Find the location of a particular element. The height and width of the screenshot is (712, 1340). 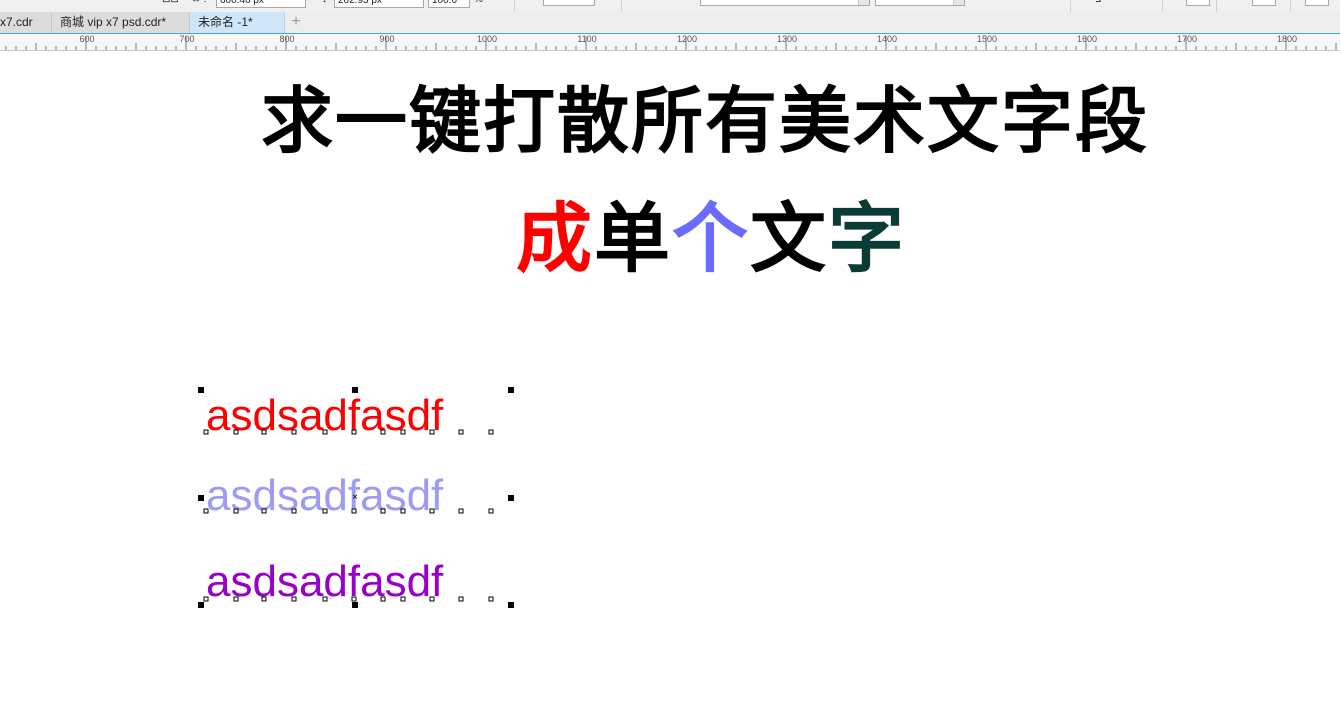

vertical-text-button is located at coordinates (1317, 3).